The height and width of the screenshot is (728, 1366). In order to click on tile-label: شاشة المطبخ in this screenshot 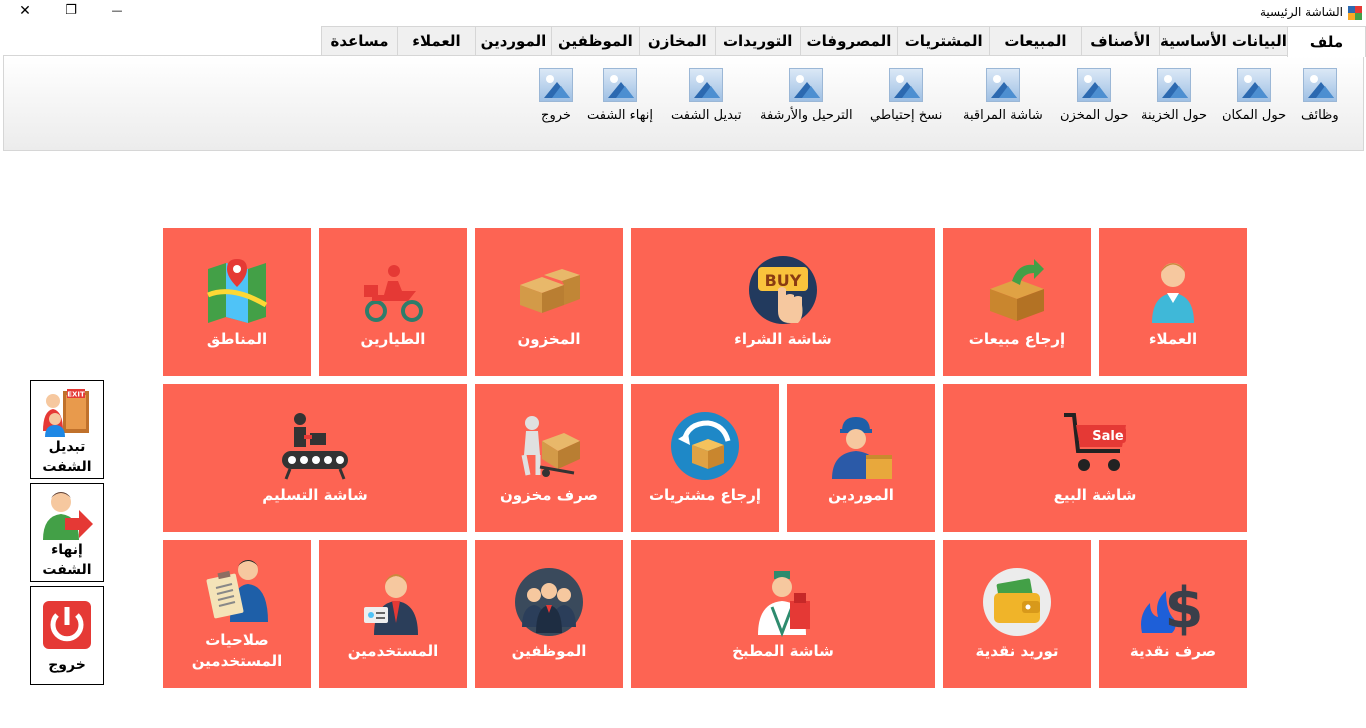, I will do `click(783, 650)`.